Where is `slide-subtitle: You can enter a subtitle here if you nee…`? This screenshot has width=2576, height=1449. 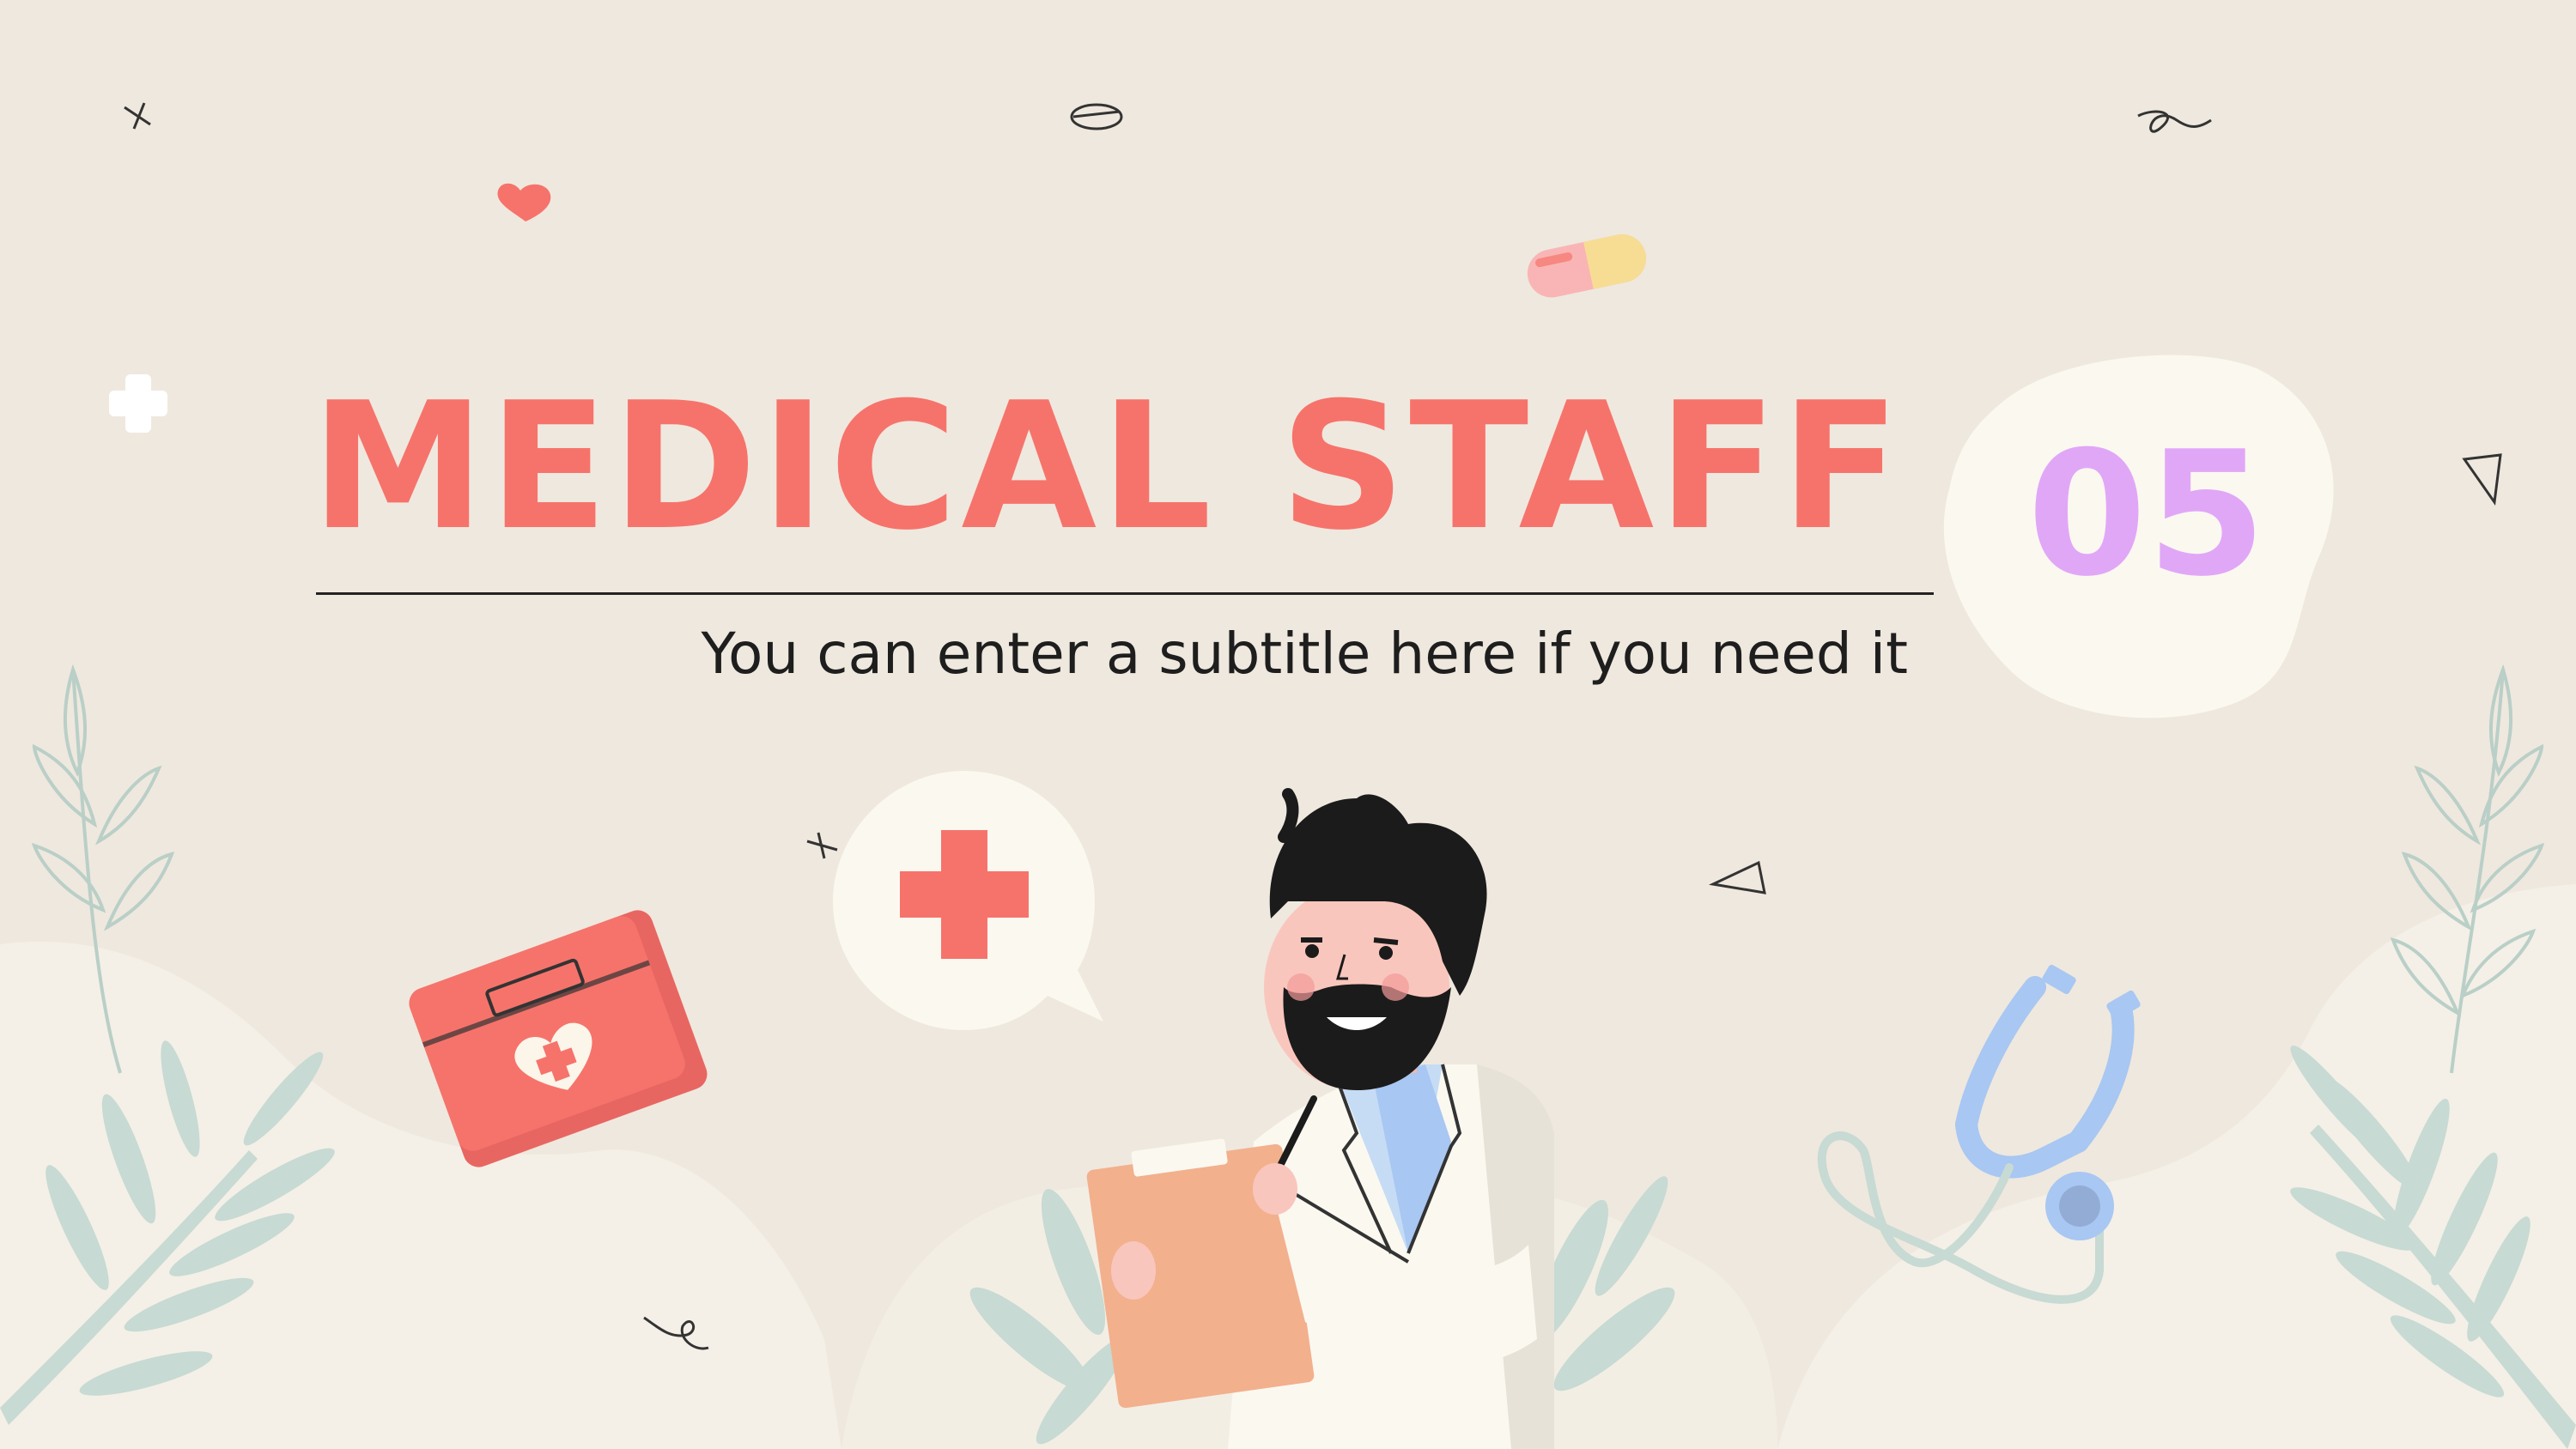
slide-subtitle: You can enter a subtitle here if you nee… is located at coordinates (1305, 654).